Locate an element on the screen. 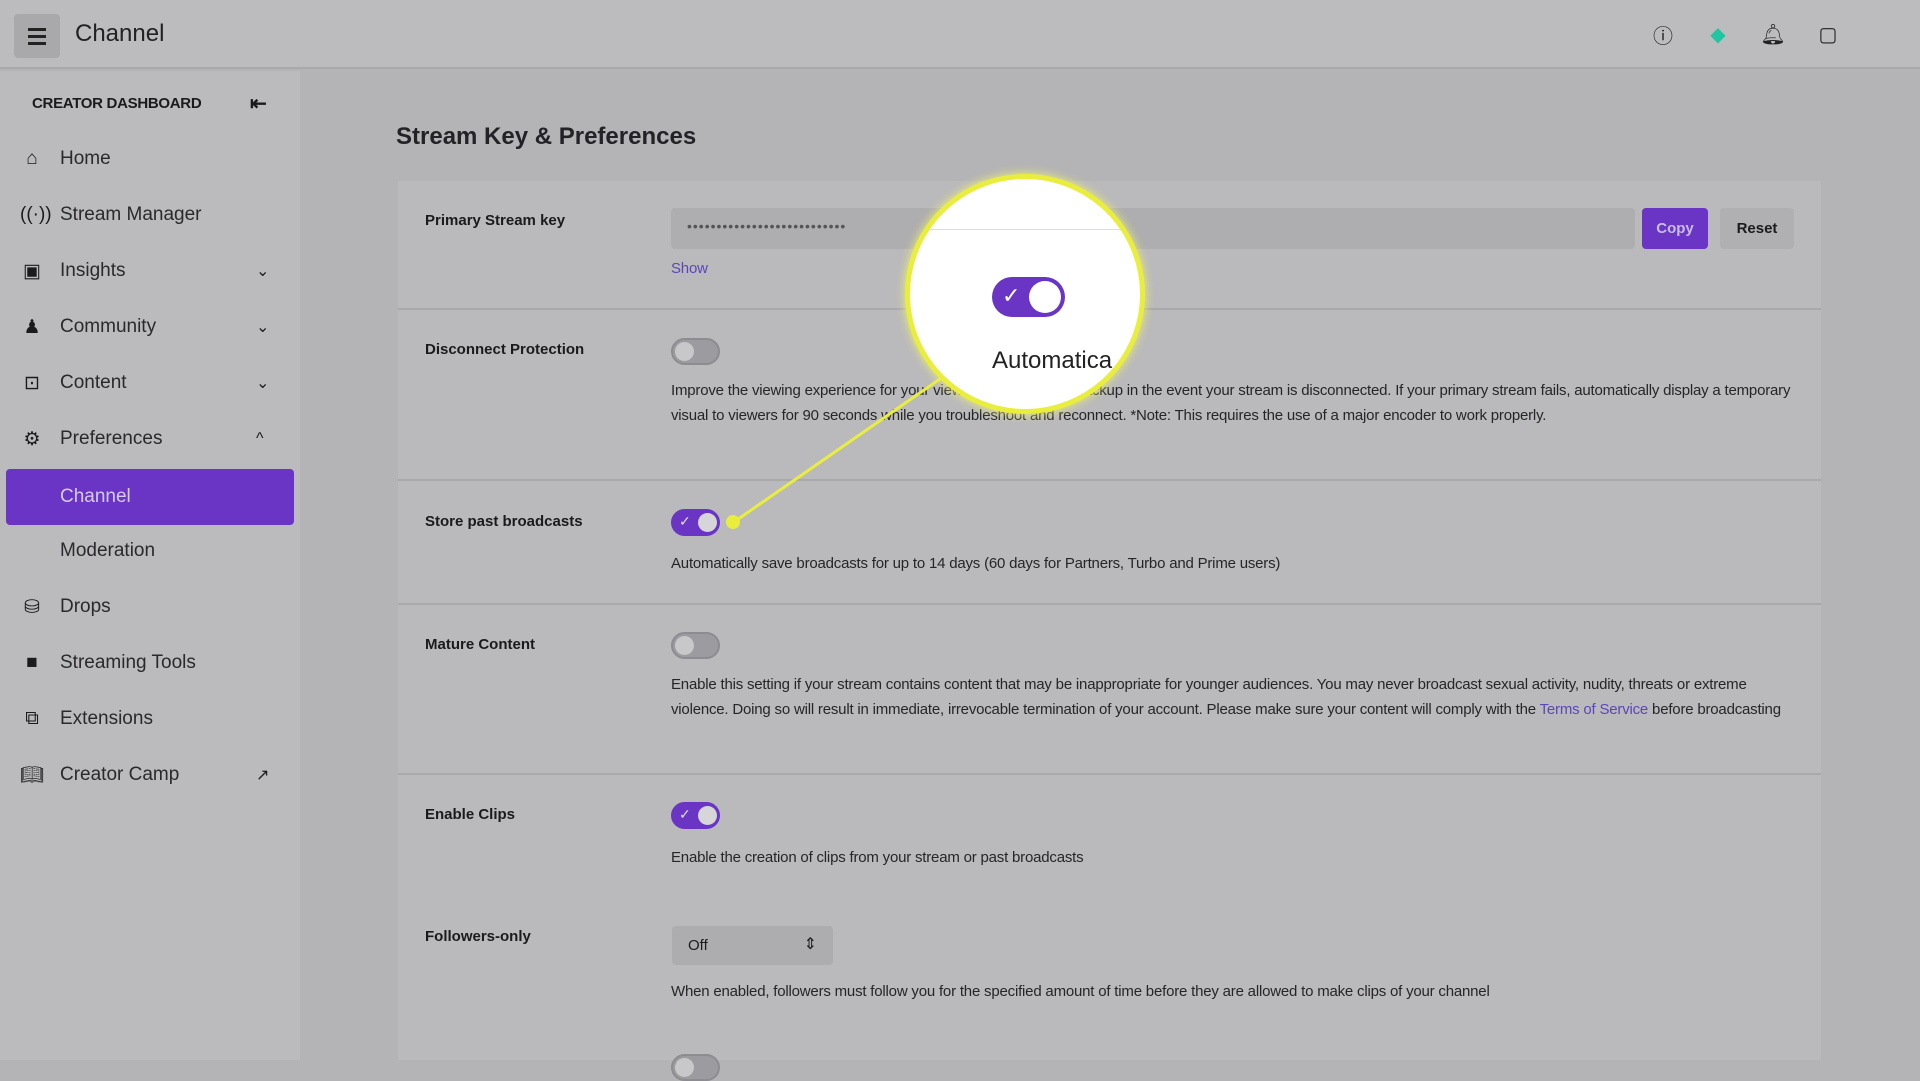 This screenshot has height=1081, width=1920. sidebar-item-insights: ▣ Insights ⌄ is located at coordinates (150, 271).